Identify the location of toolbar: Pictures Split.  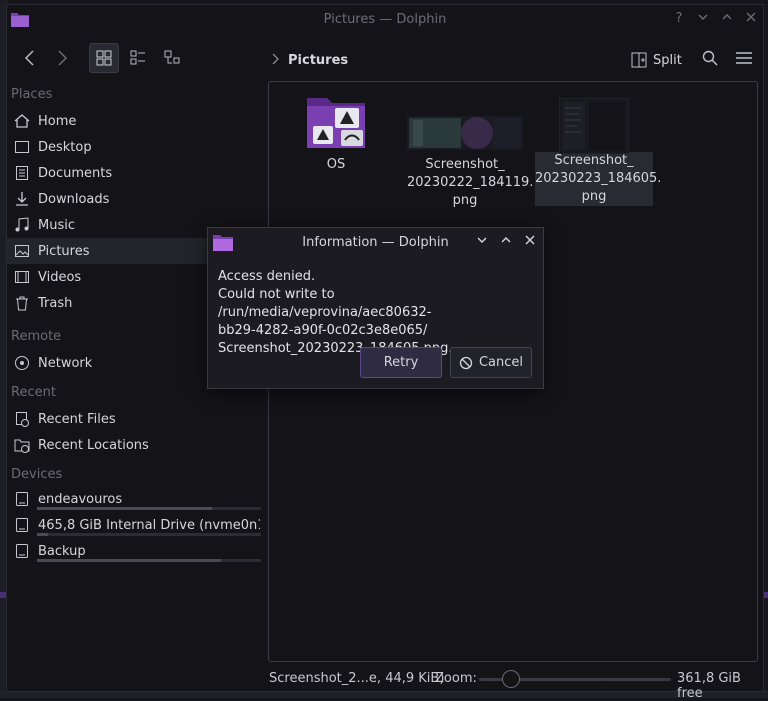
(385, 57).